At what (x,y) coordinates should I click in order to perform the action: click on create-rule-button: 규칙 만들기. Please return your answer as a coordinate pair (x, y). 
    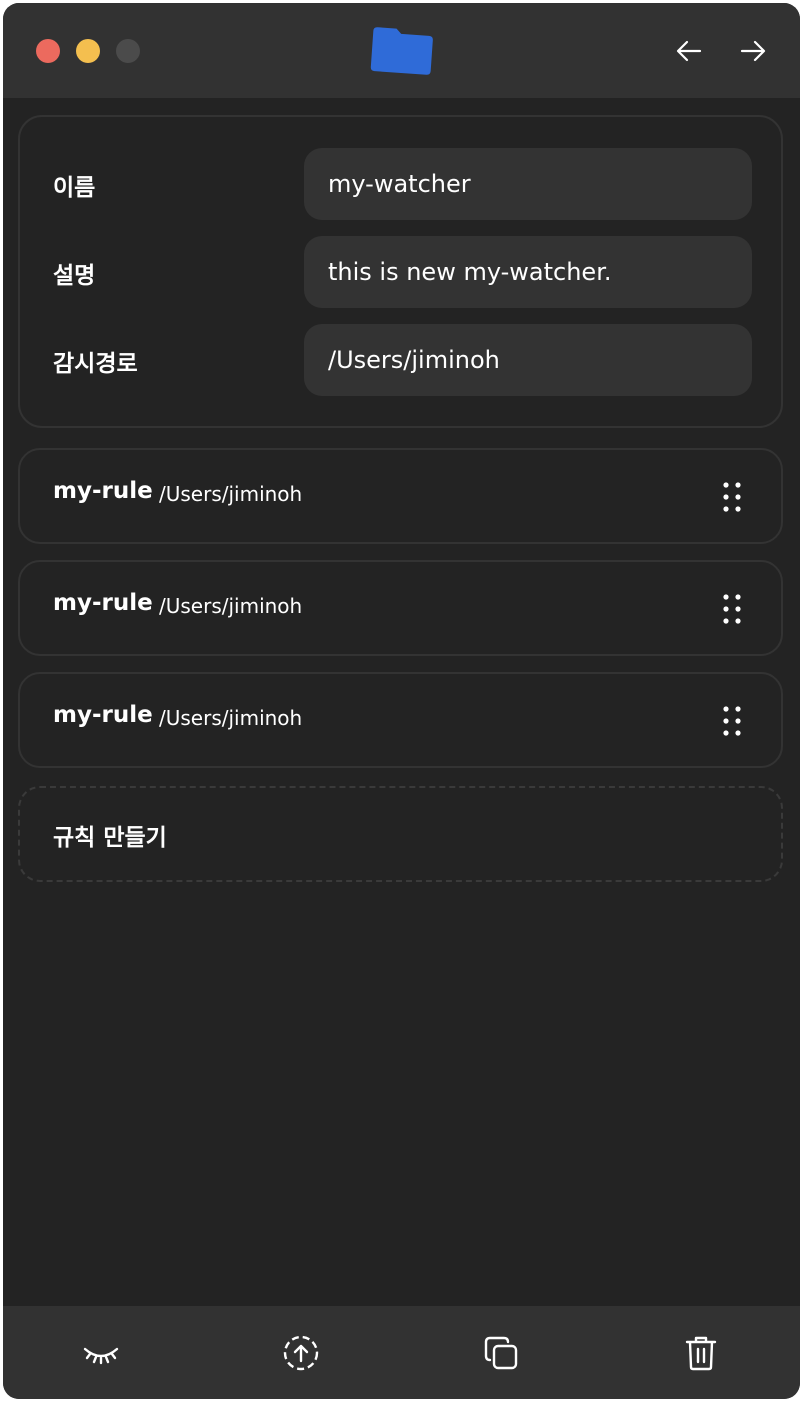
    Looking at the image, I should click on (400, 834).